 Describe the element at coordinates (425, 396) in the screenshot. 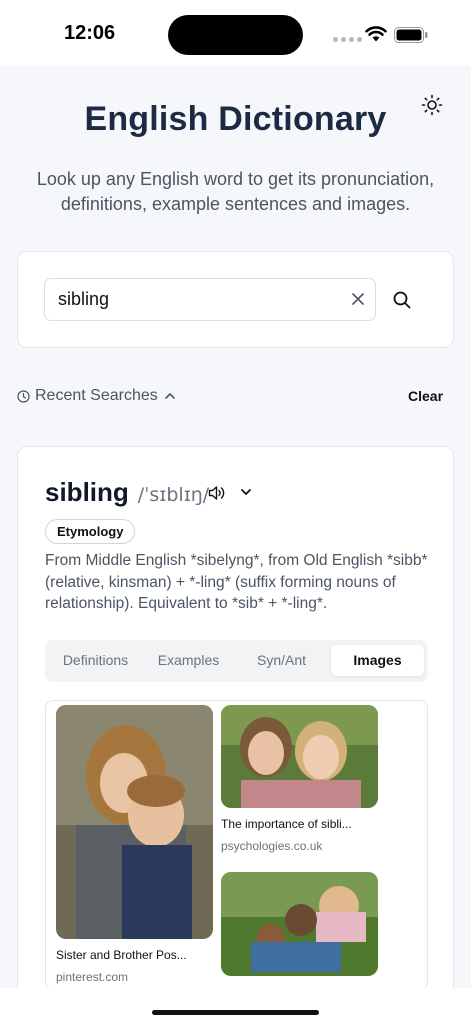

I see `clear-recent-button: Clear` at that location.